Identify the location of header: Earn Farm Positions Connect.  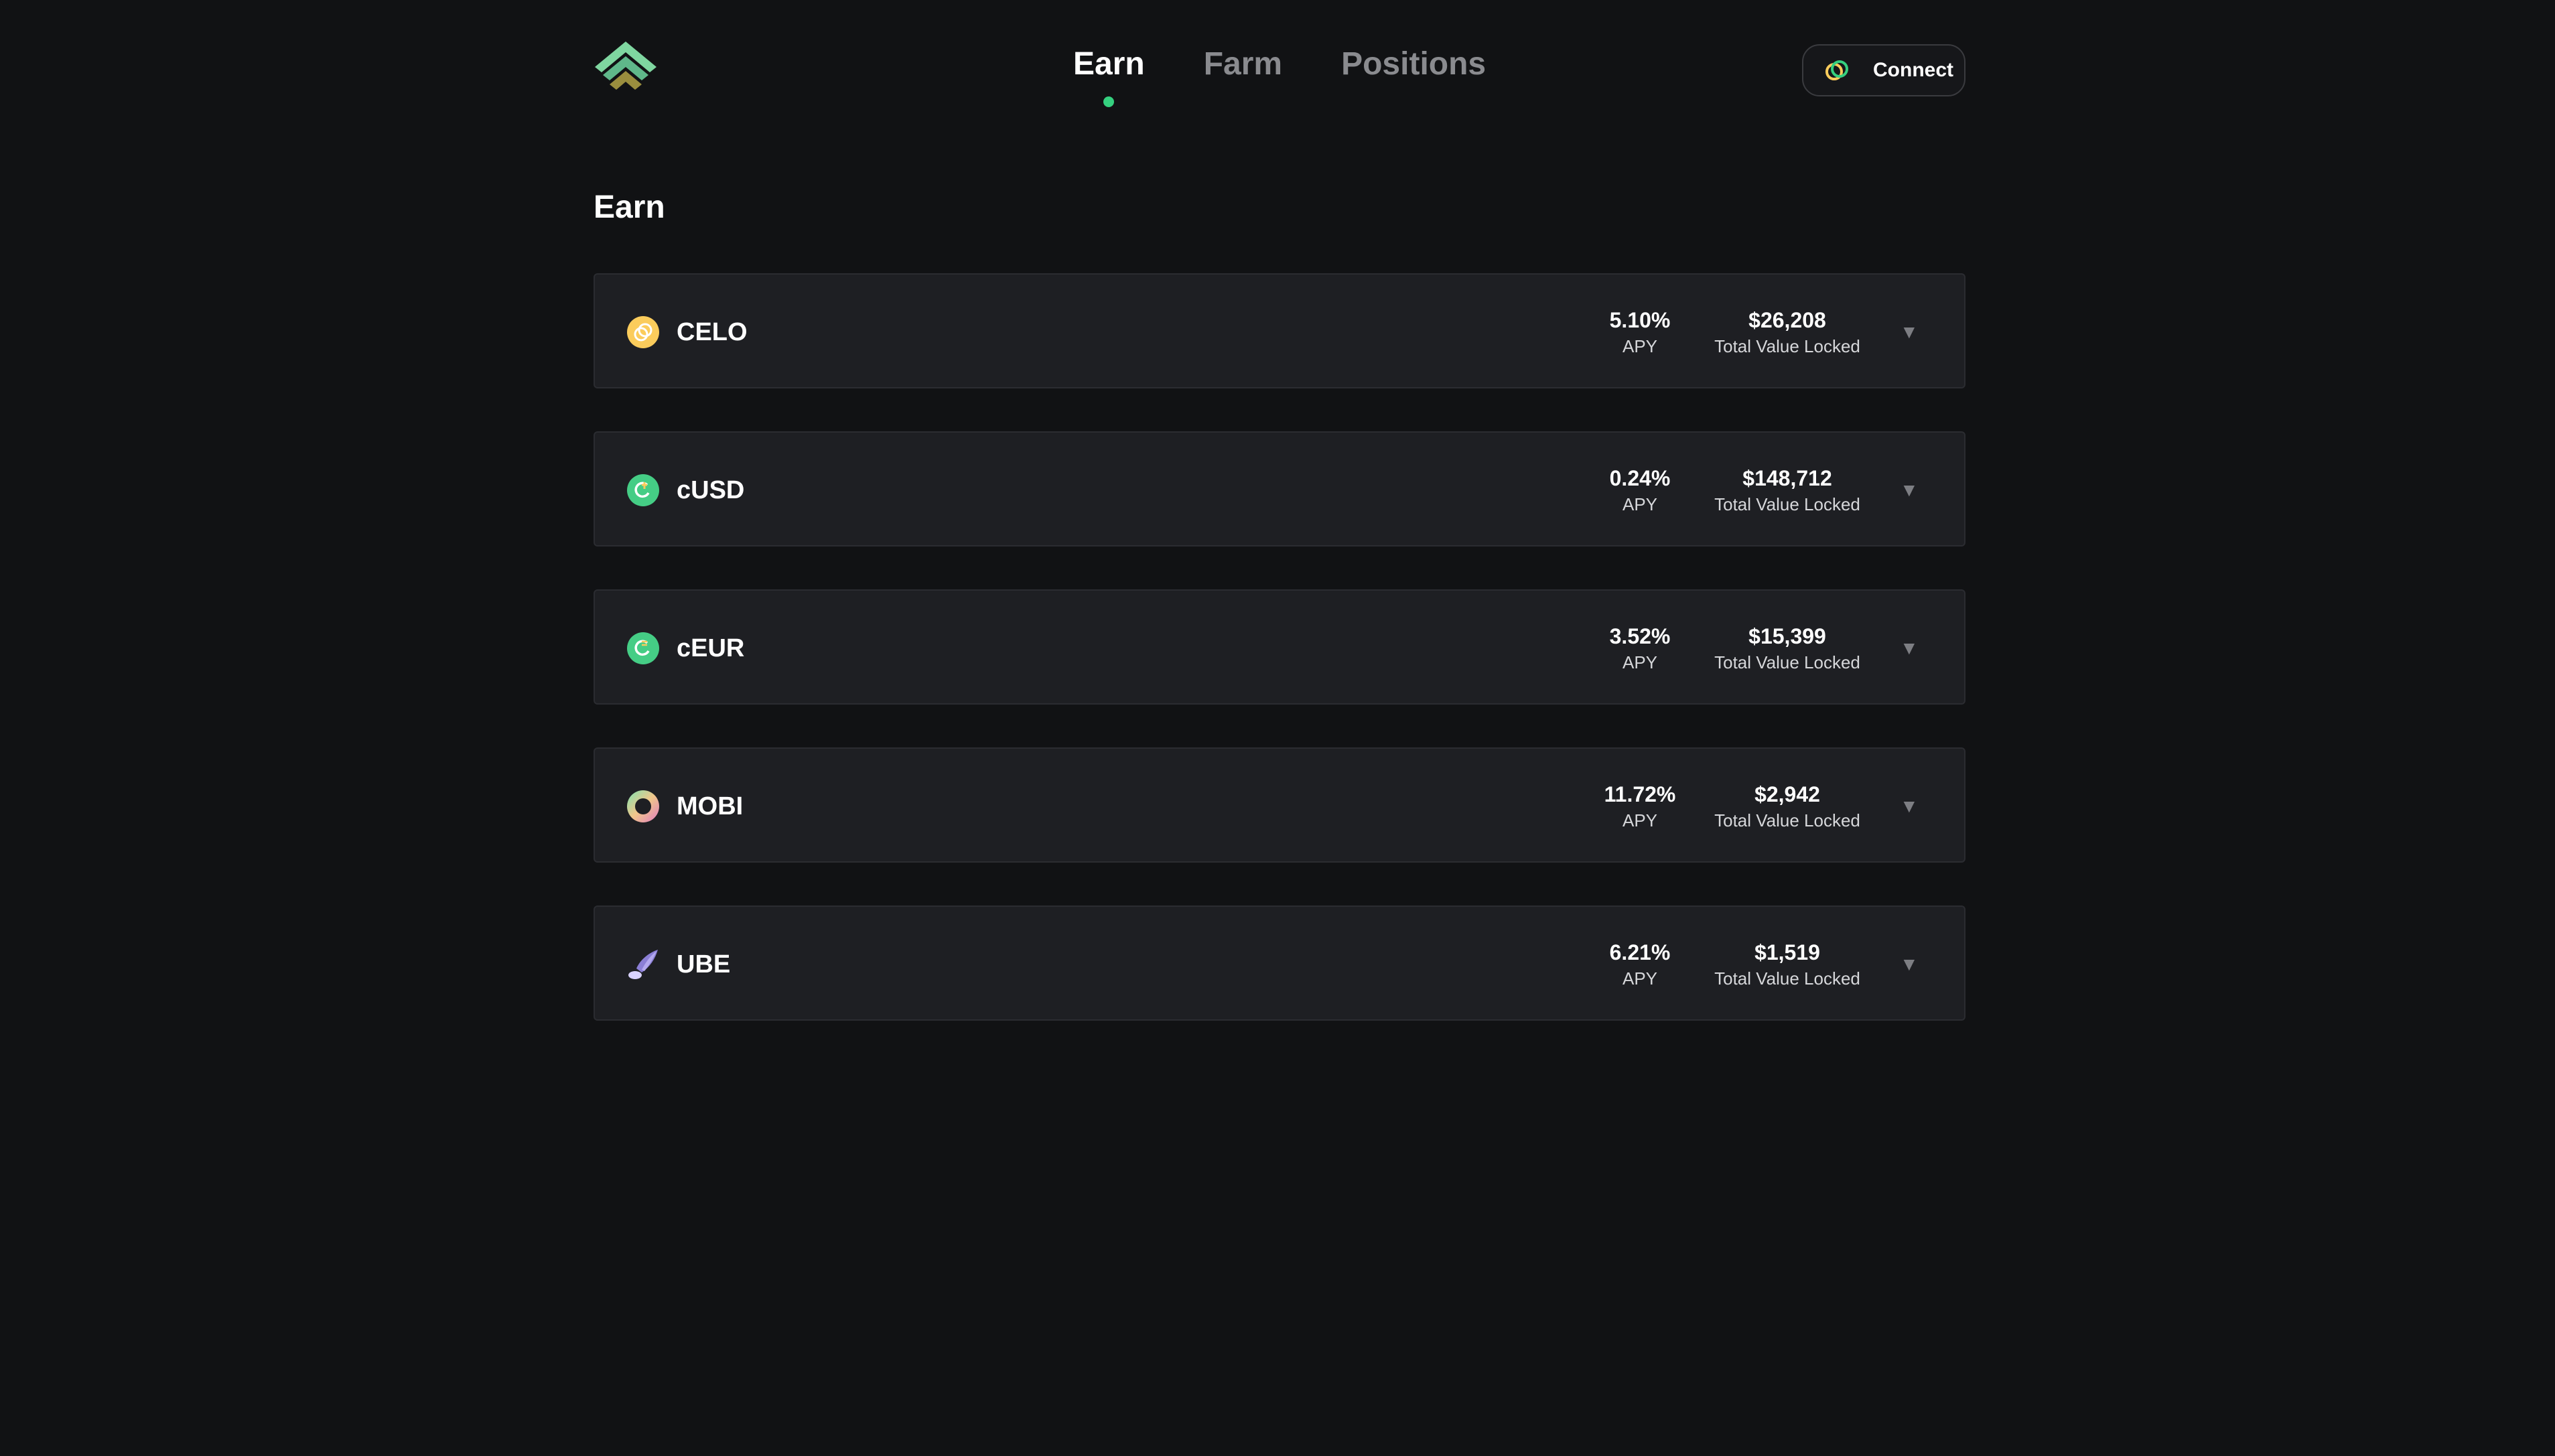
(1279, 77).